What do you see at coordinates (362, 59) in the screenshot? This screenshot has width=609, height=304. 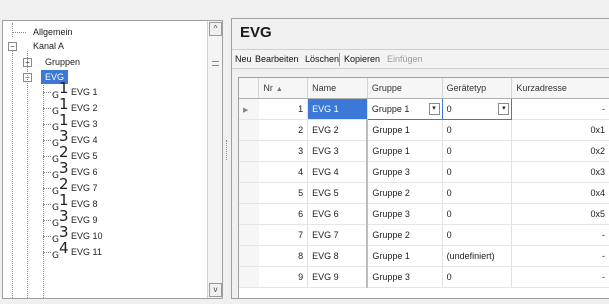 I see `copy-button: Kopieren` at bounding box center [362, 59].